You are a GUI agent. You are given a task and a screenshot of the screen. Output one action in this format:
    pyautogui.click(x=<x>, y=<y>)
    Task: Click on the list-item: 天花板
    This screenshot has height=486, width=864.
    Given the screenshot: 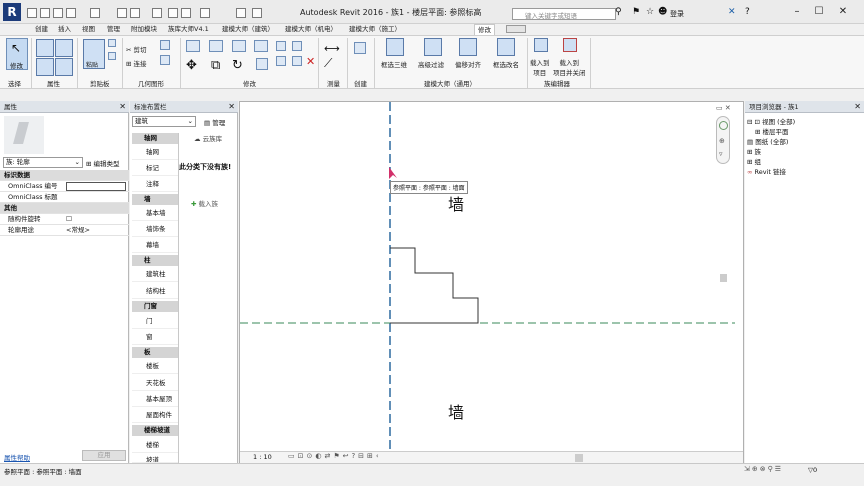 What is the action you would take?
    pyautogui.click(x=155, y=383)
    